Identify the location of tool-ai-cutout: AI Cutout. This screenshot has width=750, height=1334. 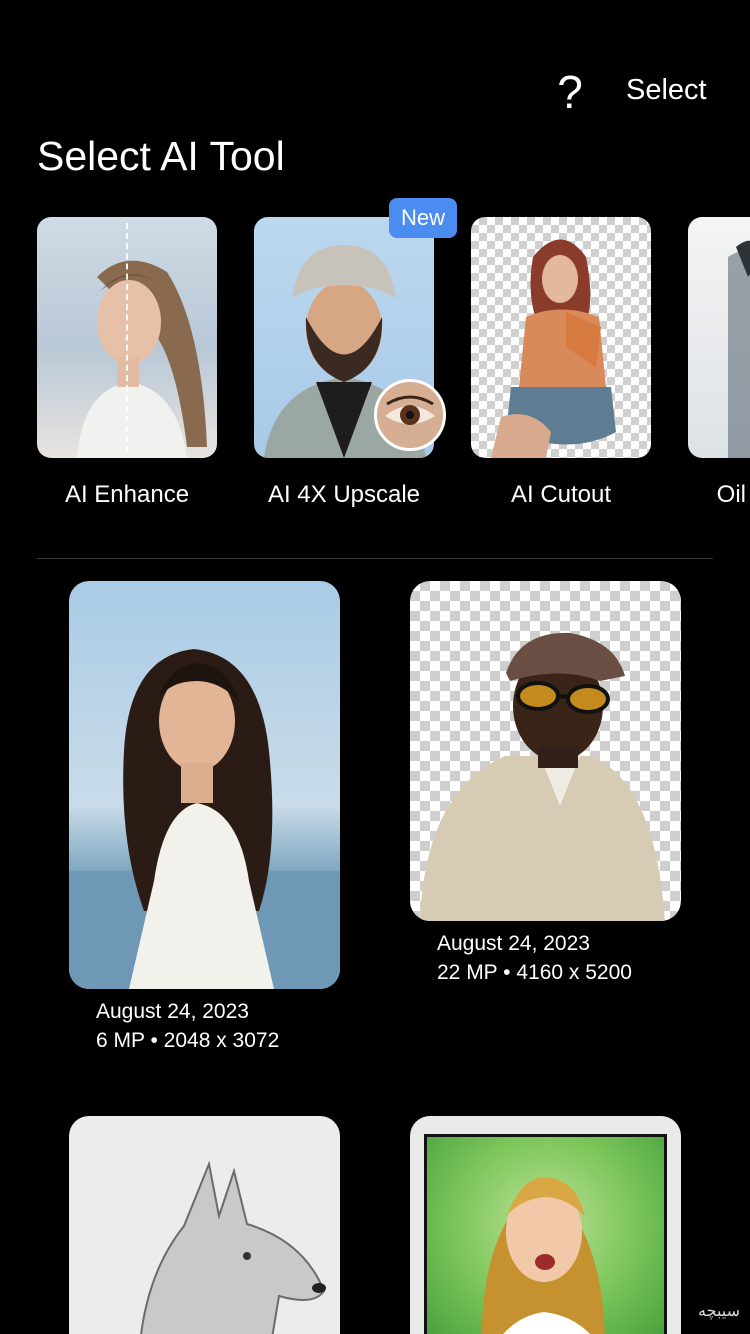
(561, 362).